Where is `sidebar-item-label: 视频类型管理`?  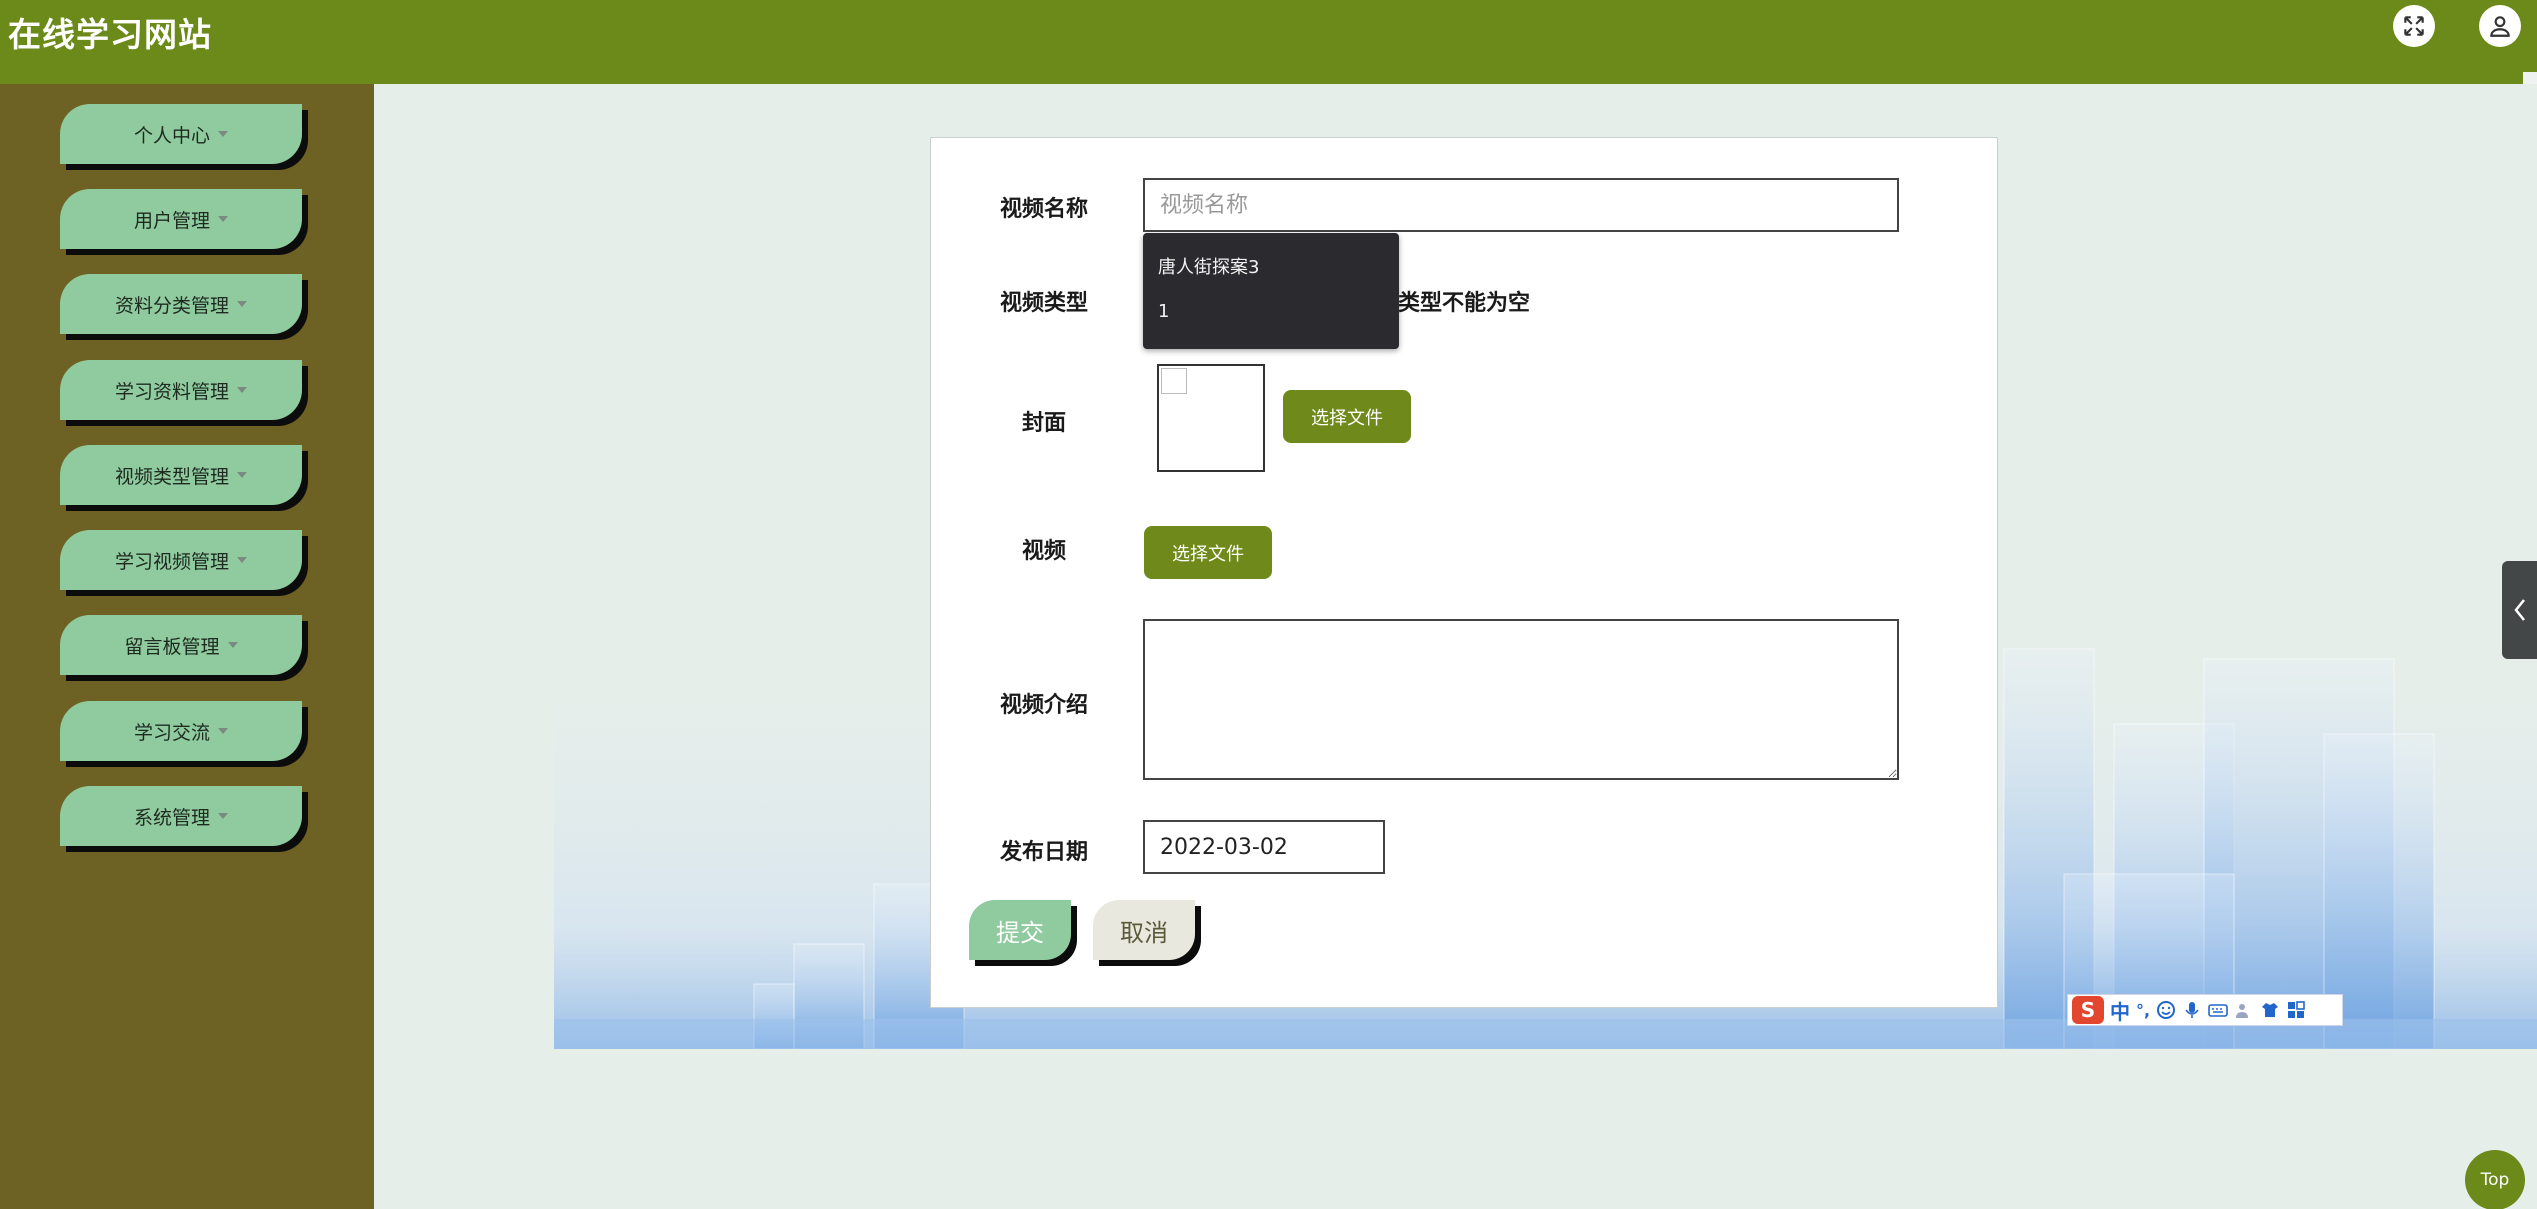
sidebar-item-label: 视频类型管理 is located at coordinates (171, 476).